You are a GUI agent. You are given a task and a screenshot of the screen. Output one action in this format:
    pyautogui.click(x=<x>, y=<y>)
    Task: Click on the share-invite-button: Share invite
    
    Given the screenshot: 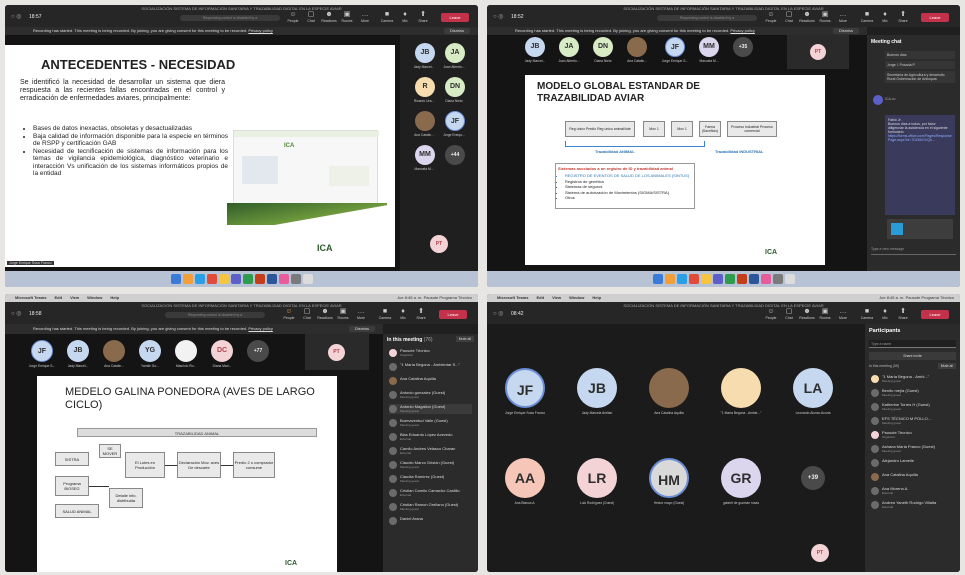 What is the action you would take?
    pyautogui.click(x=912, y=356)
    